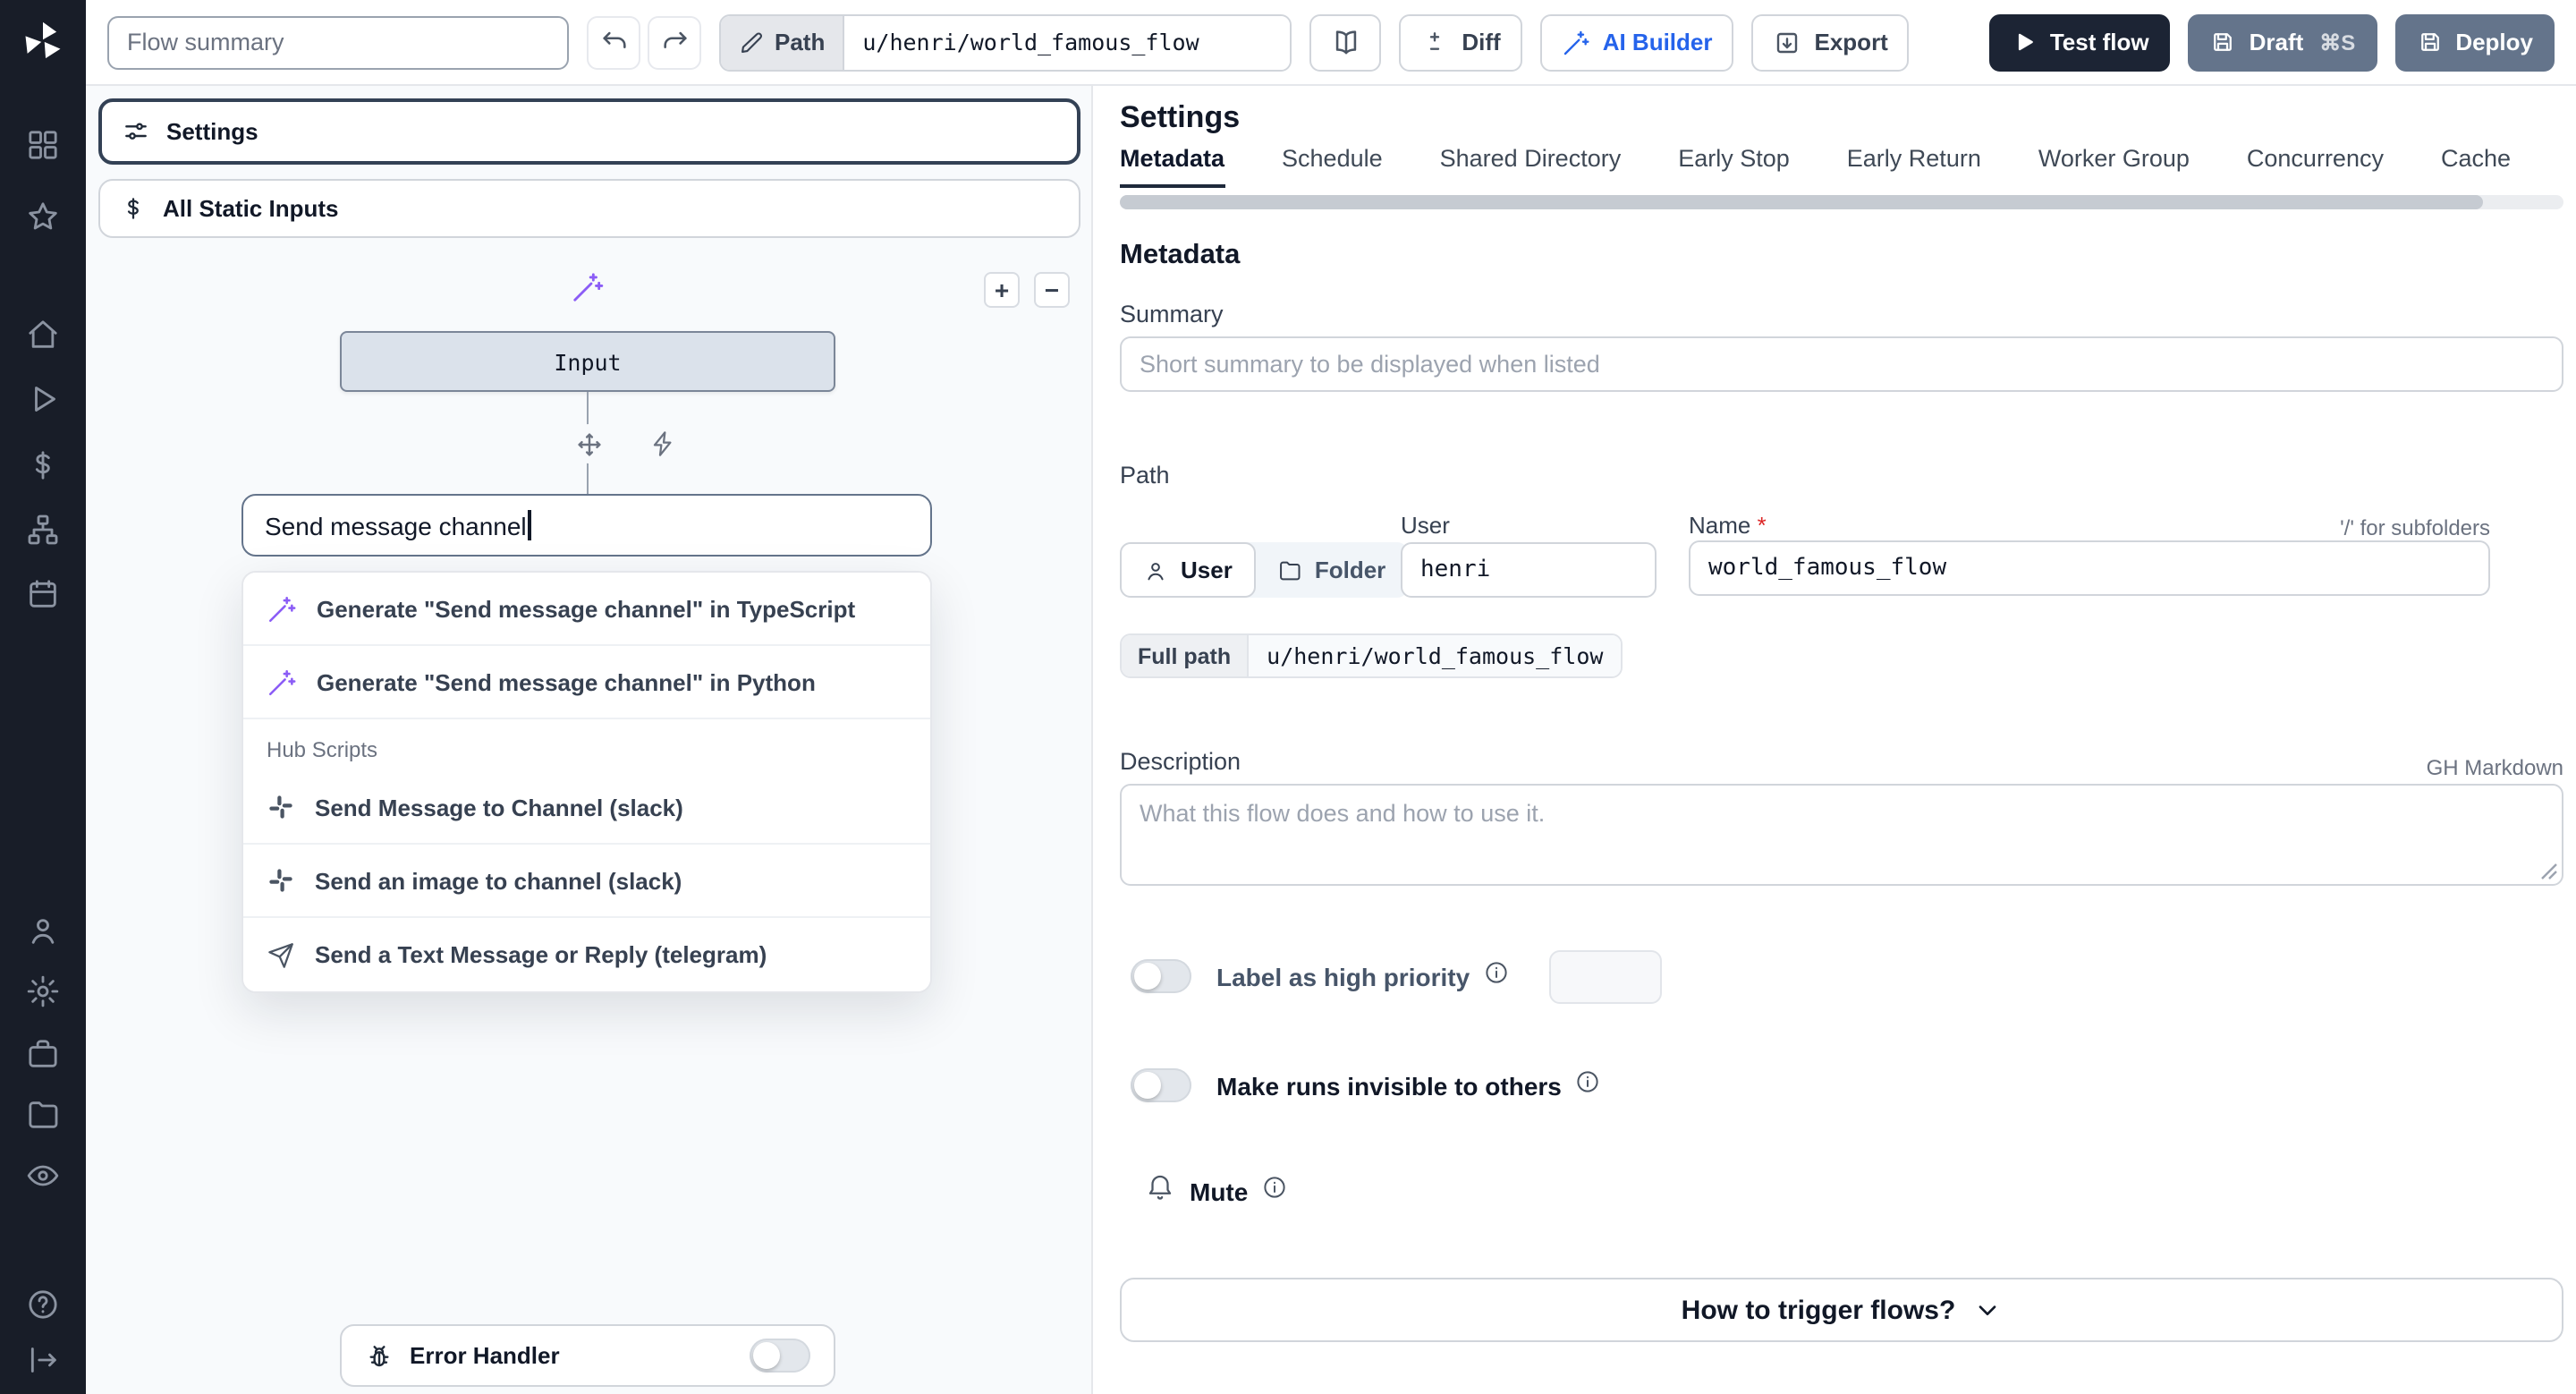  What do you see at coordinates (1734, 166) in the screenshot?
I see `tab-early-stop: Early Stop` at bounding box center [1734, 166].